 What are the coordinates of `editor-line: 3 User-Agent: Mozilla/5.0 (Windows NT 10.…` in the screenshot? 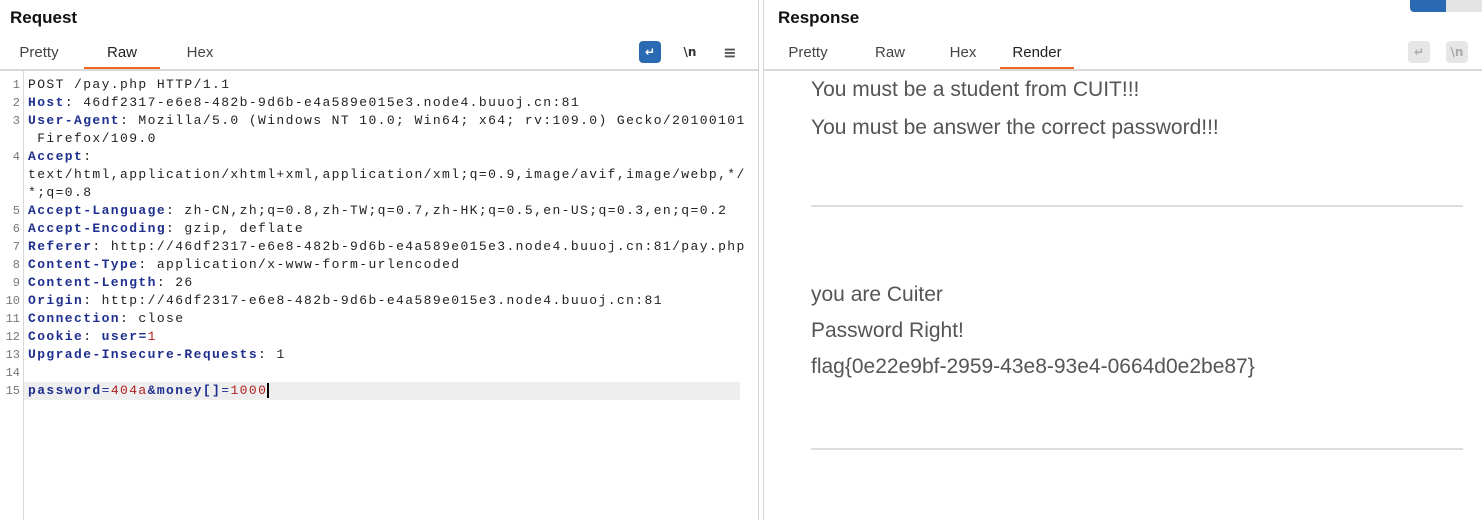 It's located at (372, 121).